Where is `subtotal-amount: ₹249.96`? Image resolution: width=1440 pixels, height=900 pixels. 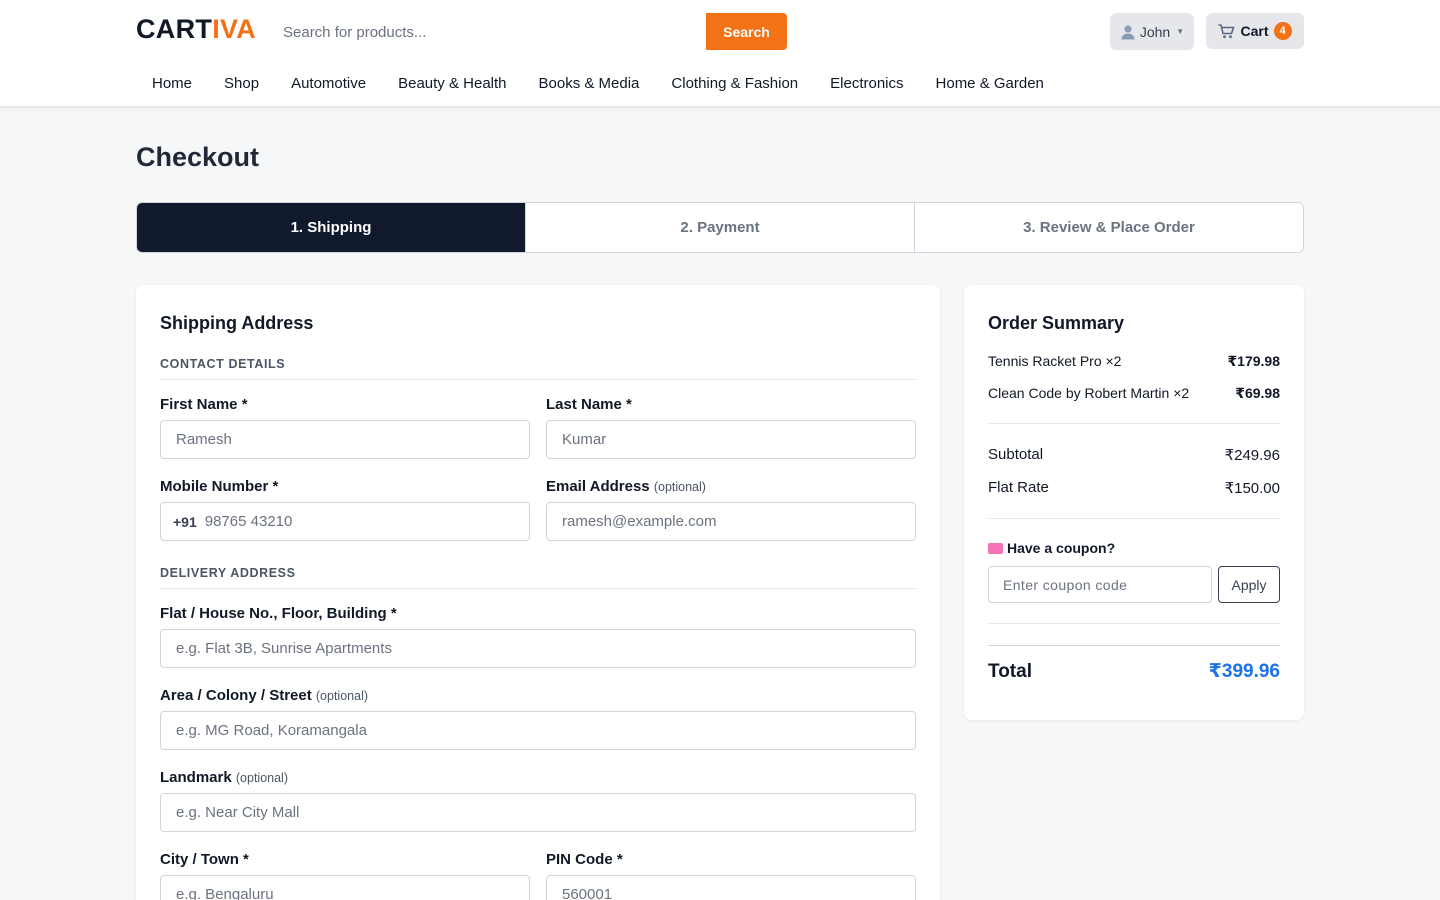
subtotal-amount: ₹249.96 is located at coordinates (1252, 455).